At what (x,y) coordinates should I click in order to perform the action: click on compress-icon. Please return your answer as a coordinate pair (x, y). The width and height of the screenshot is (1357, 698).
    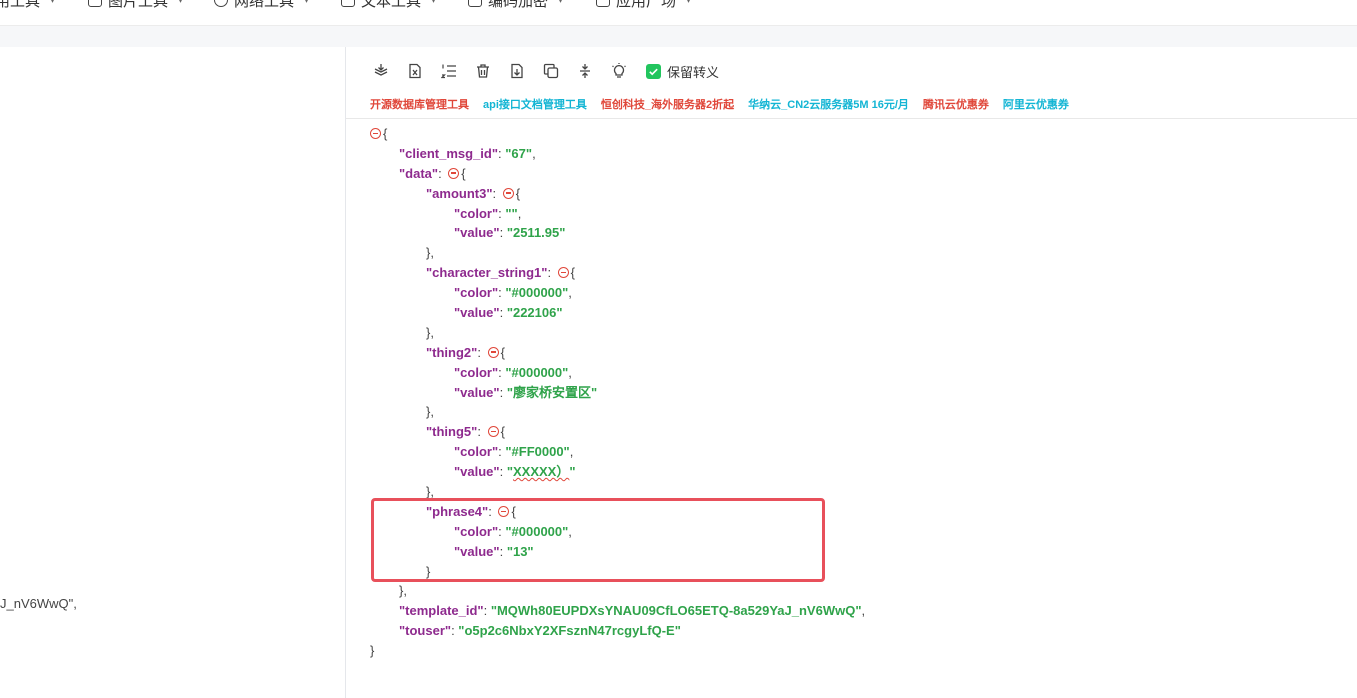
    Looking at the image, I should click on (381, 70).